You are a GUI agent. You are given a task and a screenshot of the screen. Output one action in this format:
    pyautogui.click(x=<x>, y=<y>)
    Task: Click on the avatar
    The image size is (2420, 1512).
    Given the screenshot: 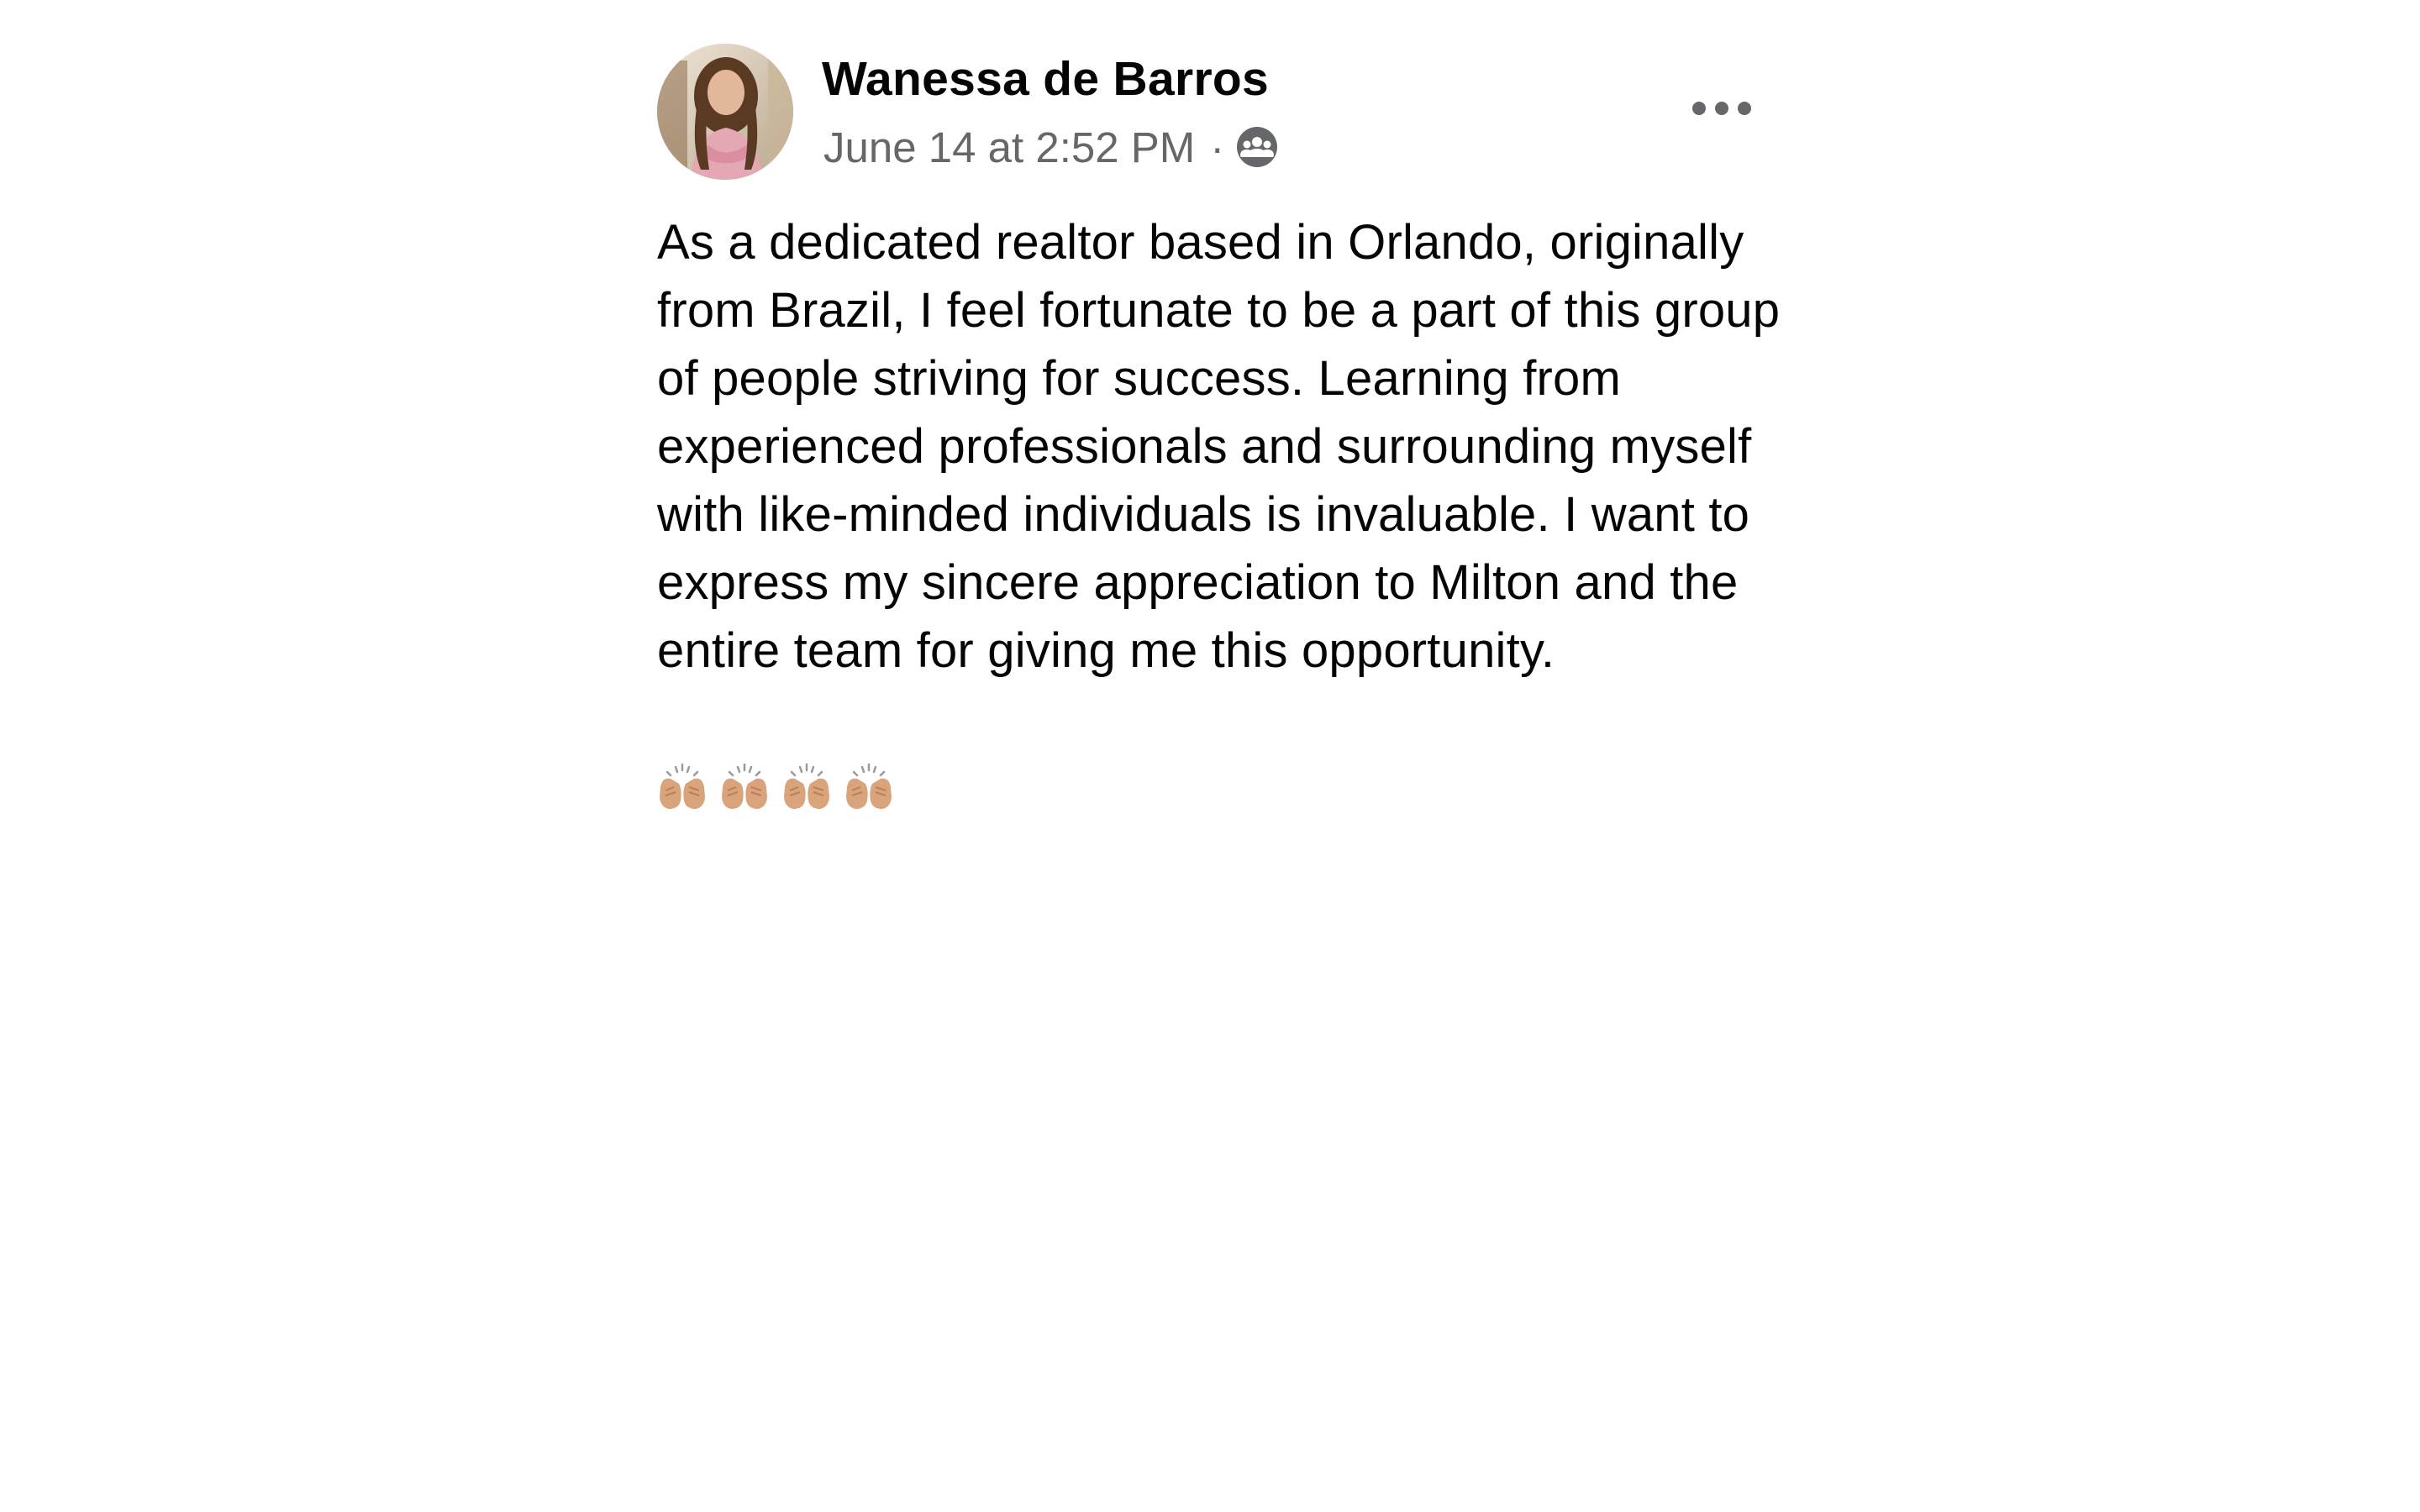 What is the action you would take?
    pyautogui.click(x=725, y=112)
    